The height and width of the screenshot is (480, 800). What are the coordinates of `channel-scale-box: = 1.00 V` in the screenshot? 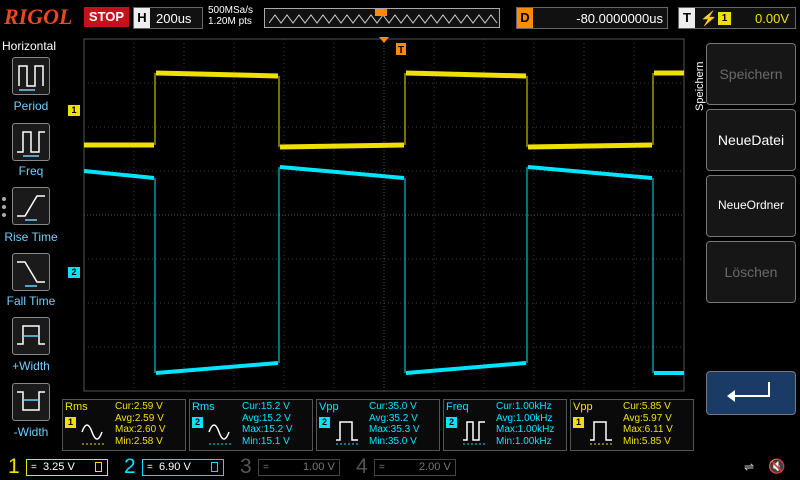 It's located at (299, 467).